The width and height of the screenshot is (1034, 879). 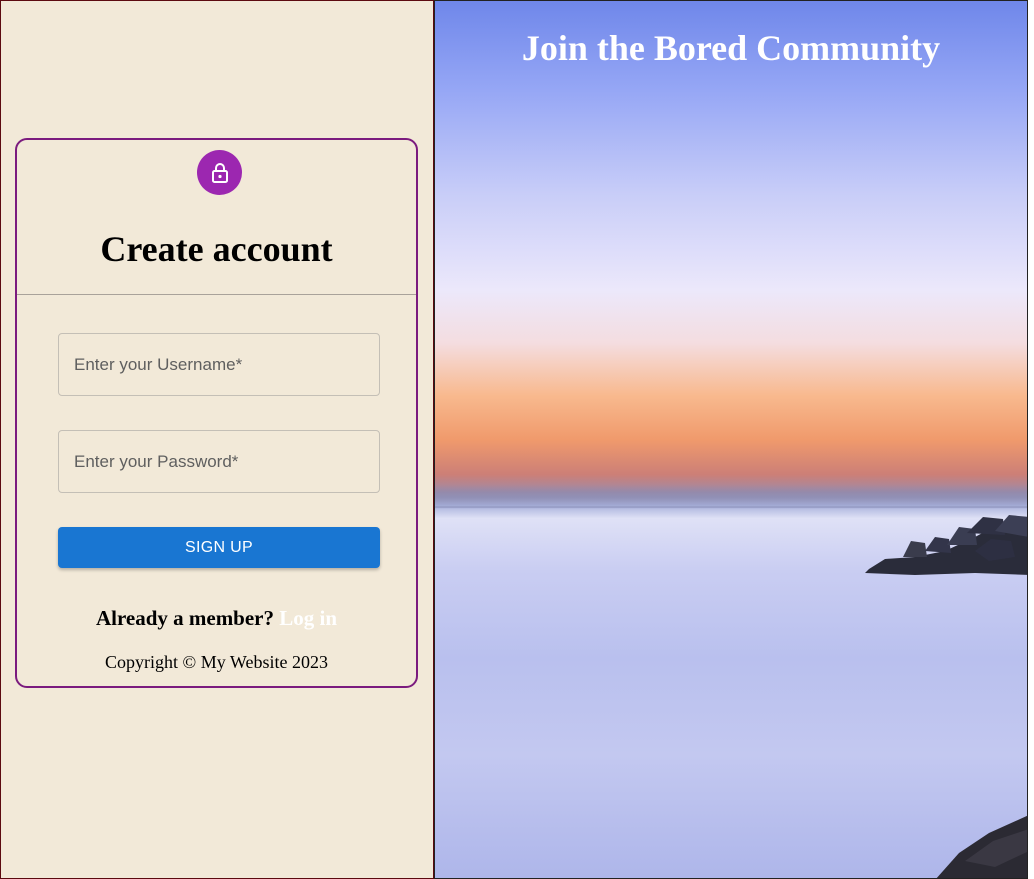 I want to click on divider, so click(x=216, y=294).